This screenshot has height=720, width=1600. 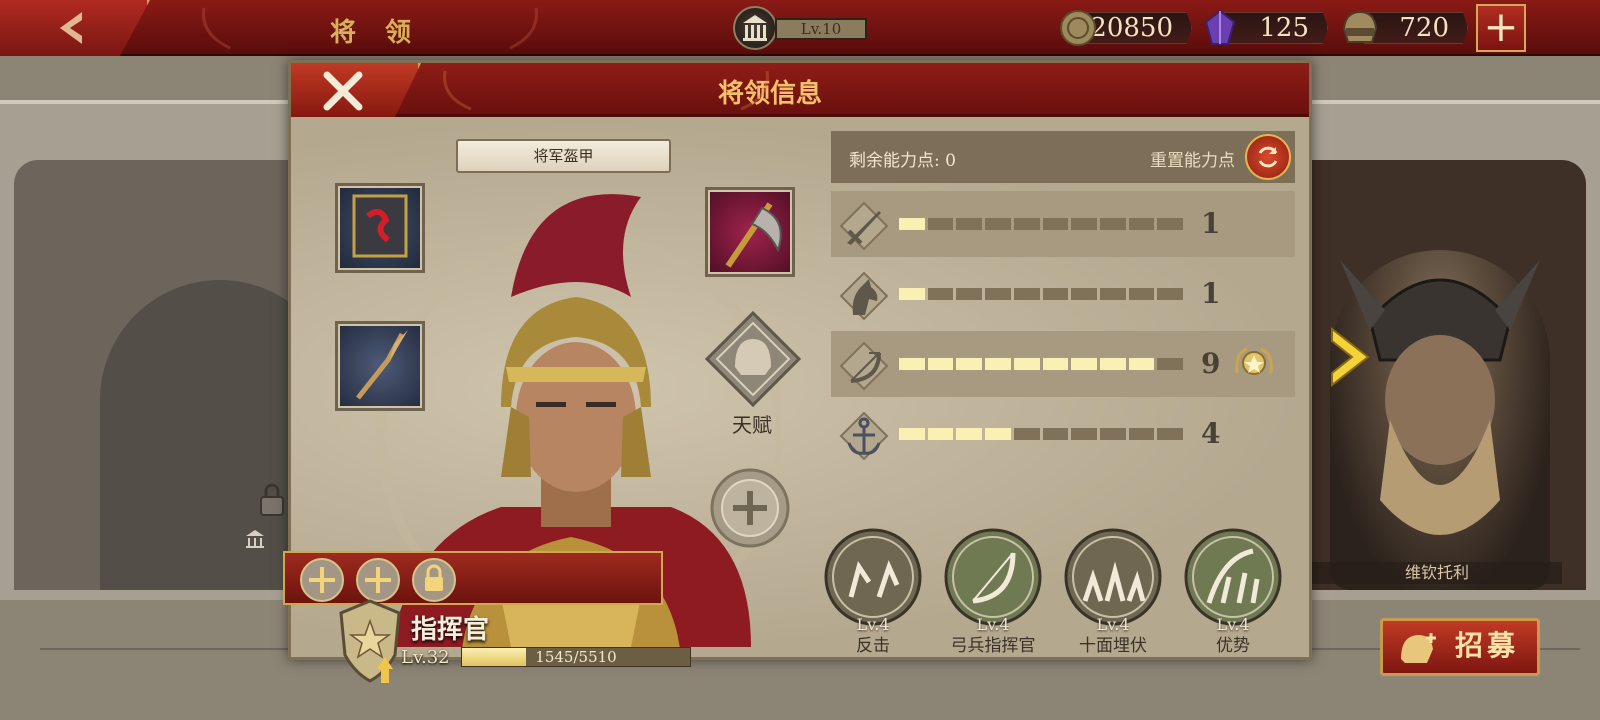 What do you see at coordinates (873, 577) in the screenshot?
I see `skill-counterattack-icon` at bounding box center [873, 577].